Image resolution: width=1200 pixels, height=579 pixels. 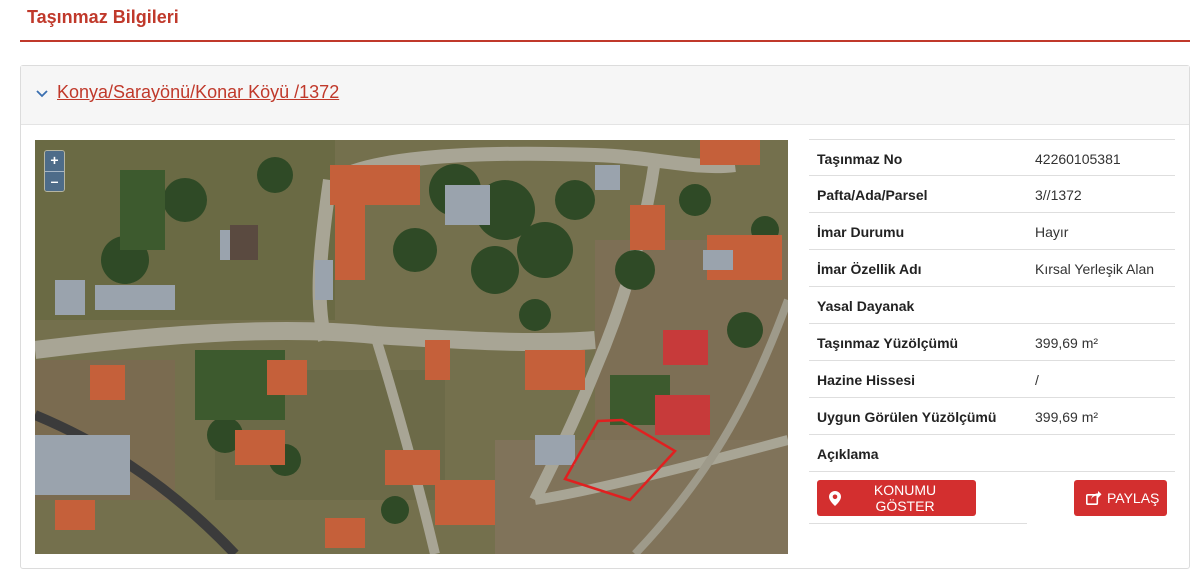 I want to click on detail-label: Uygun Görülen Yüzölçümü, so click(x=907, y=417).